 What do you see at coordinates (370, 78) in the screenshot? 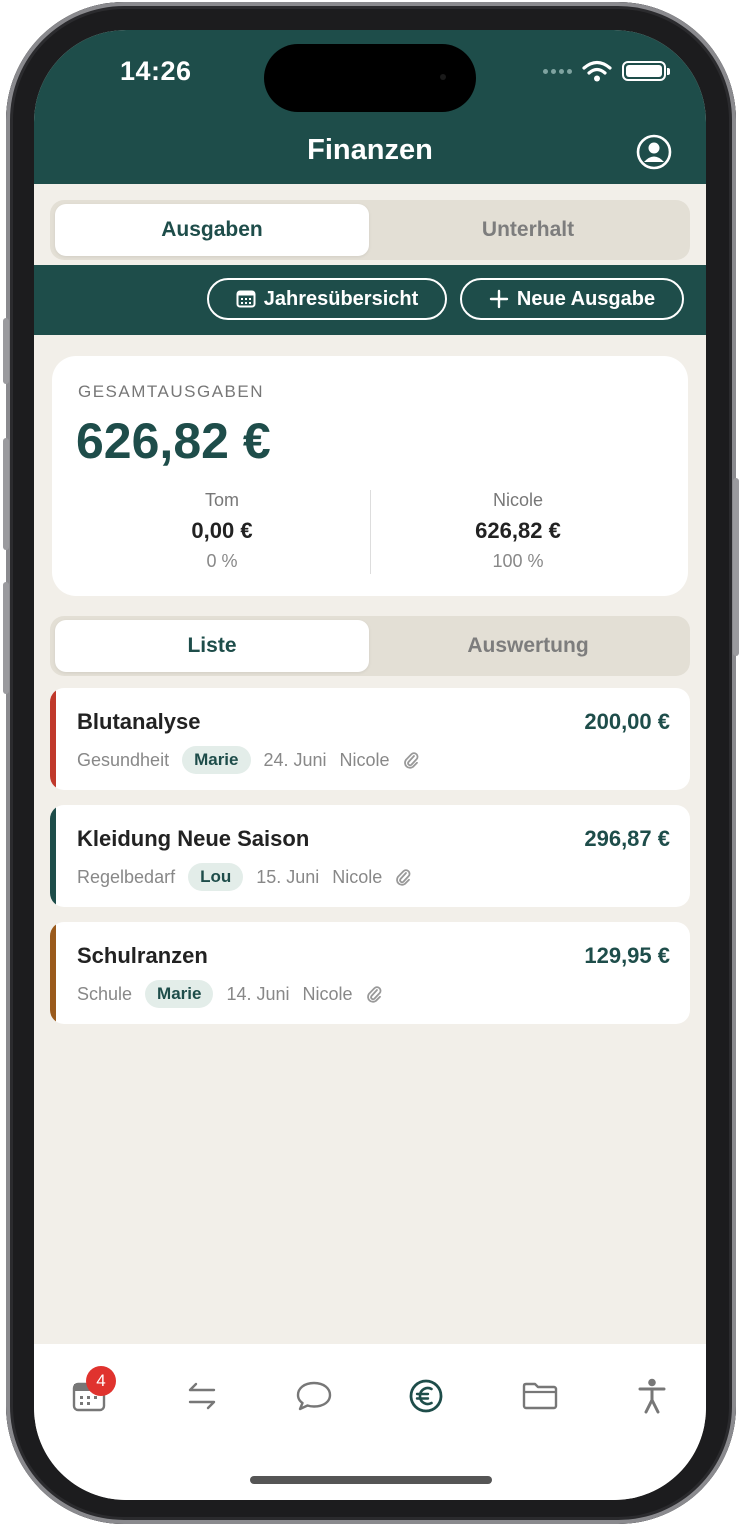
I see `dynamic-island` at bounding box center [370, 78].